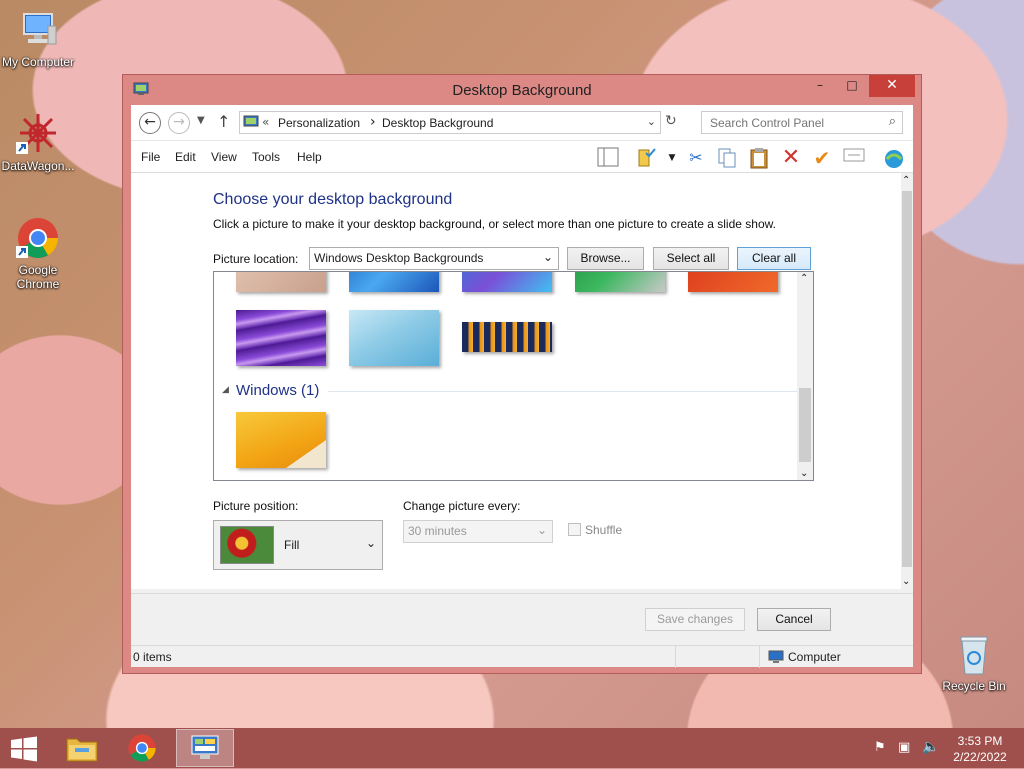 The height and width of the screenshot is (769, 1024). I want to click on action-center-icon: ⚑, so click(880, 747).